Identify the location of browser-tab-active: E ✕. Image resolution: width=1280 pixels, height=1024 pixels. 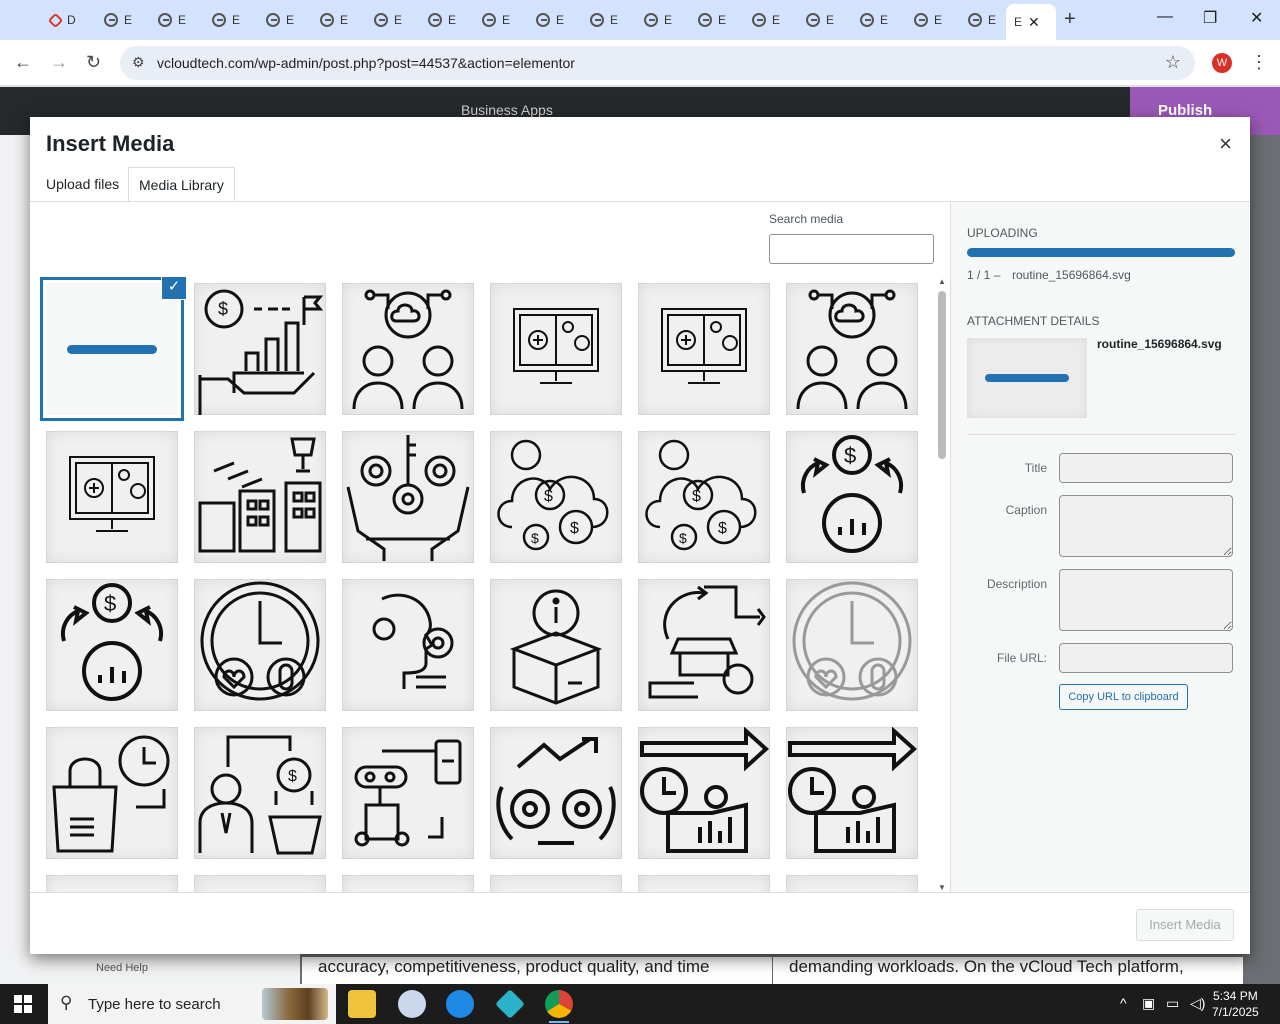
(1031, 22).